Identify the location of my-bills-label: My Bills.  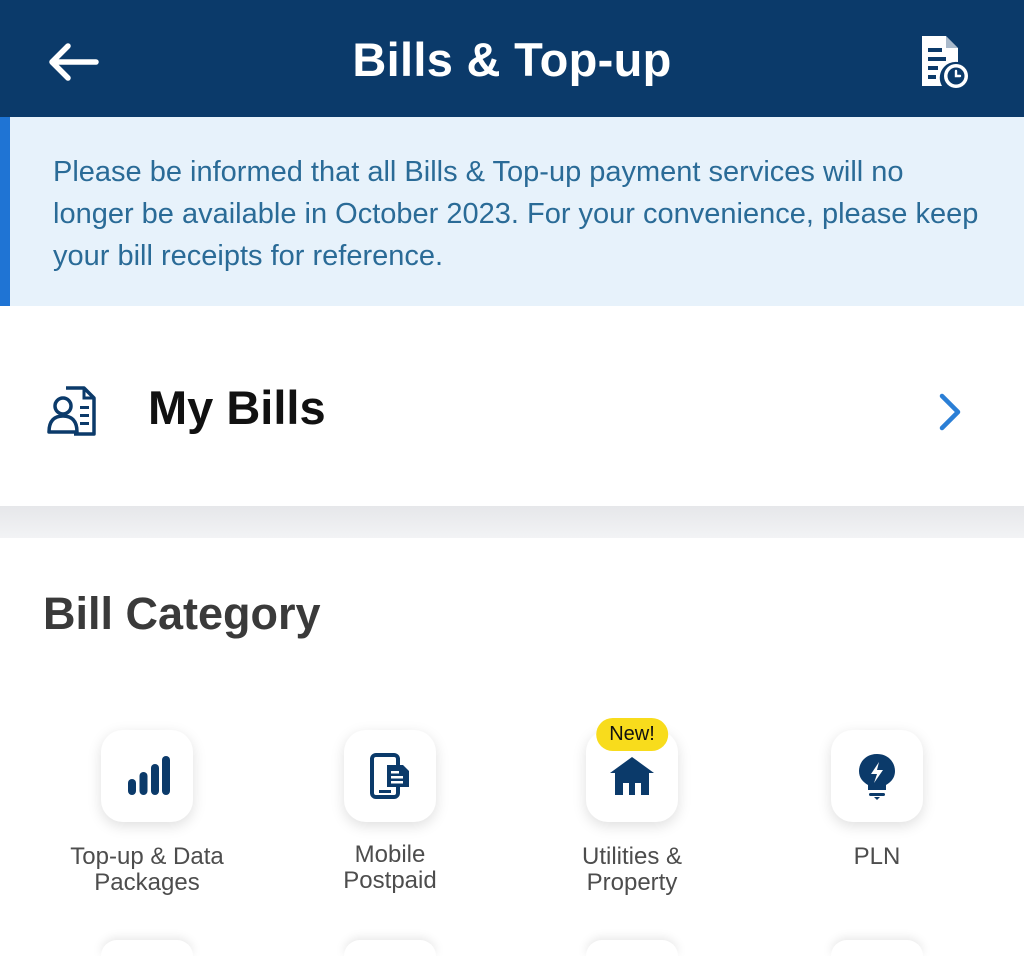
(237, 407).